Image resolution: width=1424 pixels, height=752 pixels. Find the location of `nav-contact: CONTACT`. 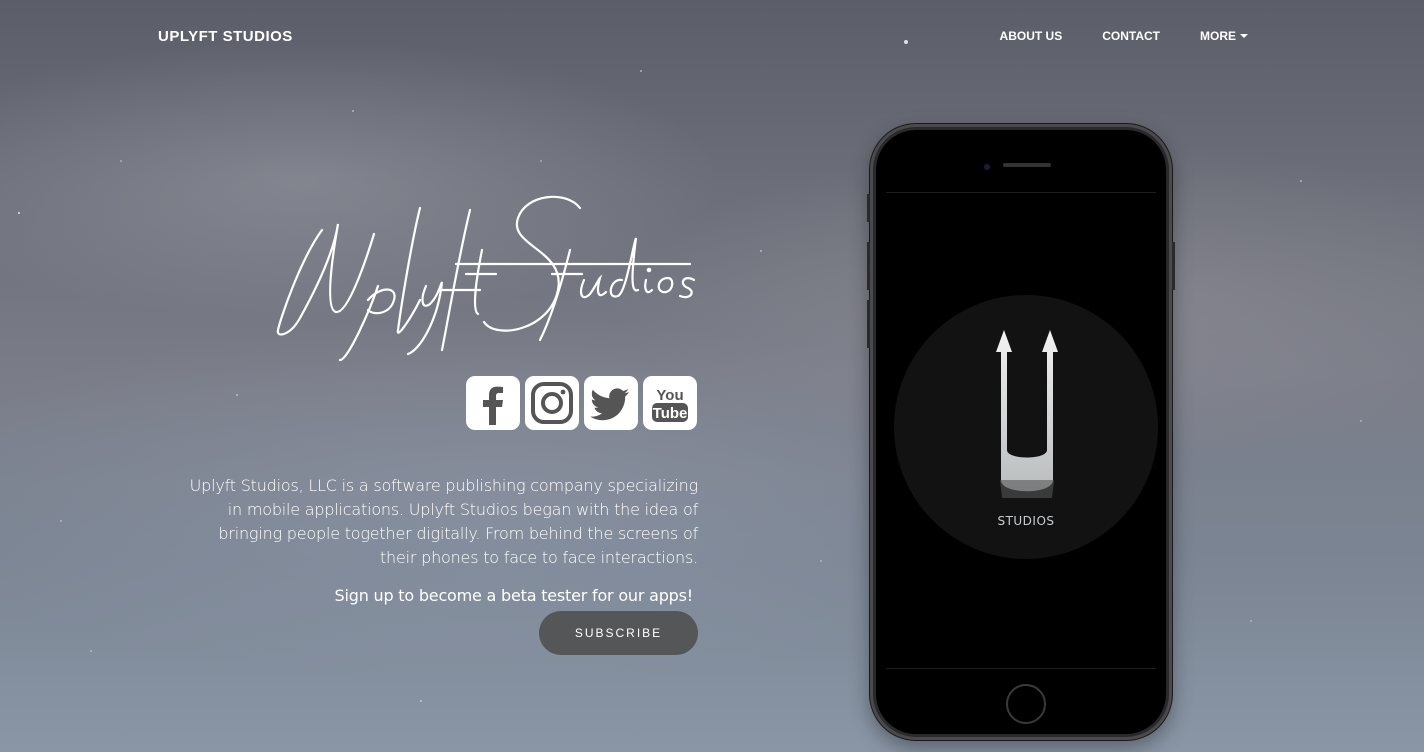

nav-contact: CONTACT is located at coordinates (1131, 36).